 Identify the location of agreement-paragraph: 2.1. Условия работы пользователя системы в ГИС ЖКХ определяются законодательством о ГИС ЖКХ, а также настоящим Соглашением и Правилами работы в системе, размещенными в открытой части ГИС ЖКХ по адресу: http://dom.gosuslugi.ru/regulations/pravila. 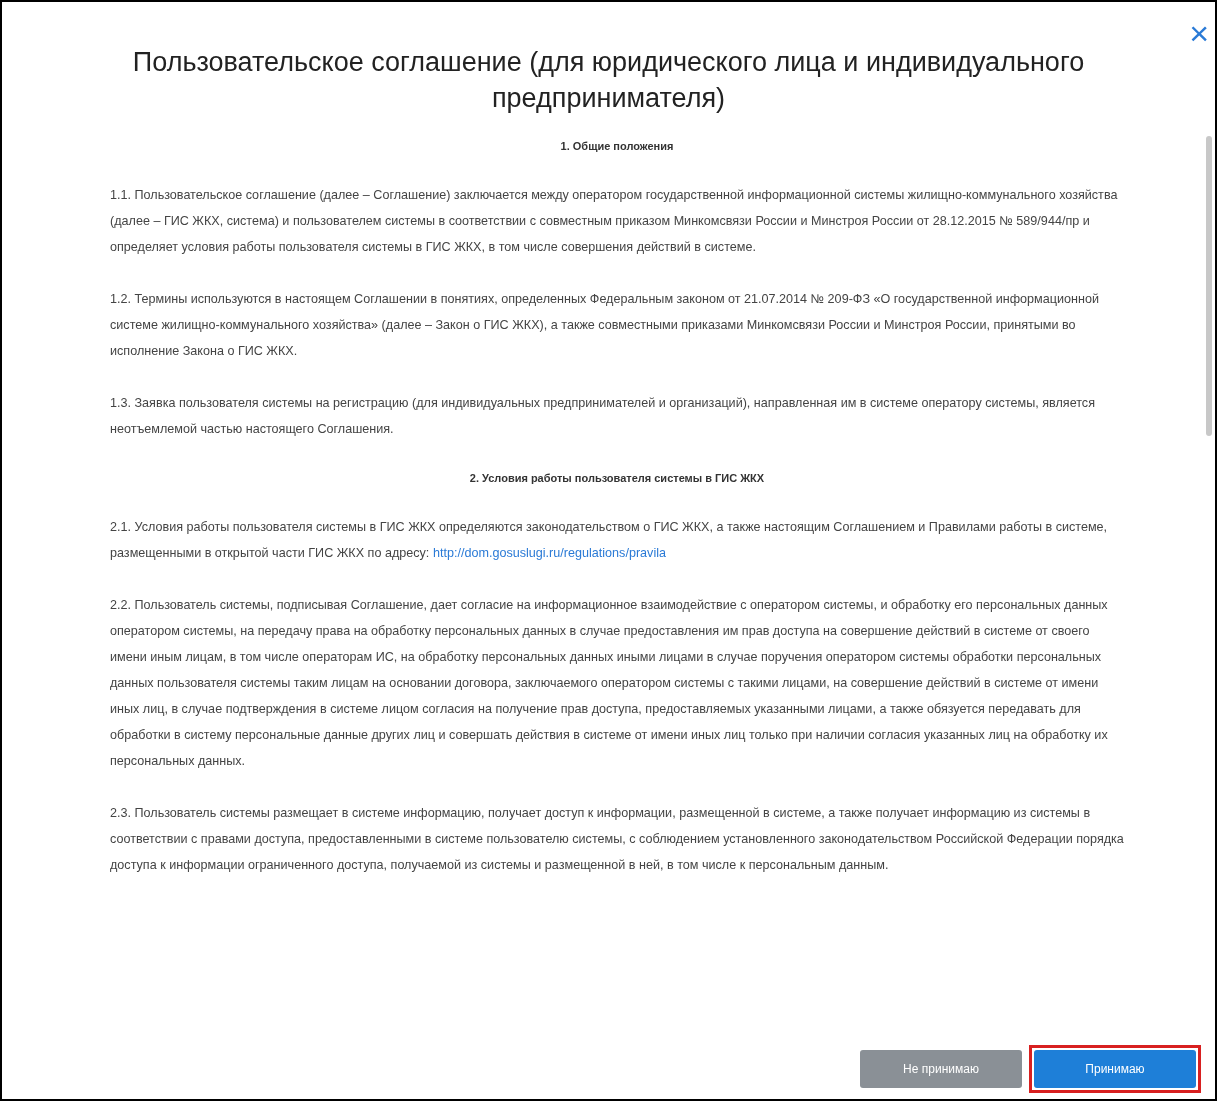
(609, 540).